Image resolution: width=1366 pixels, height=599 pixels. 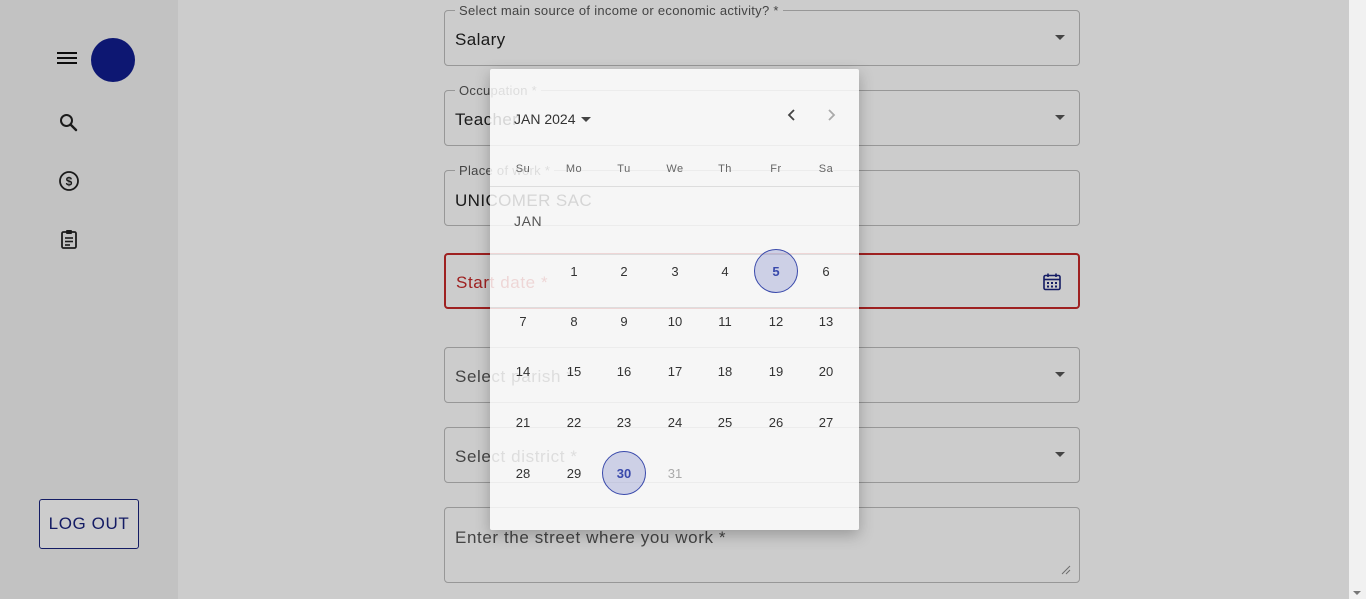 What do you see at coordinates (675, 473) in the screenshot?
I see `day-cell: 31` at bounding box center [675, 473].